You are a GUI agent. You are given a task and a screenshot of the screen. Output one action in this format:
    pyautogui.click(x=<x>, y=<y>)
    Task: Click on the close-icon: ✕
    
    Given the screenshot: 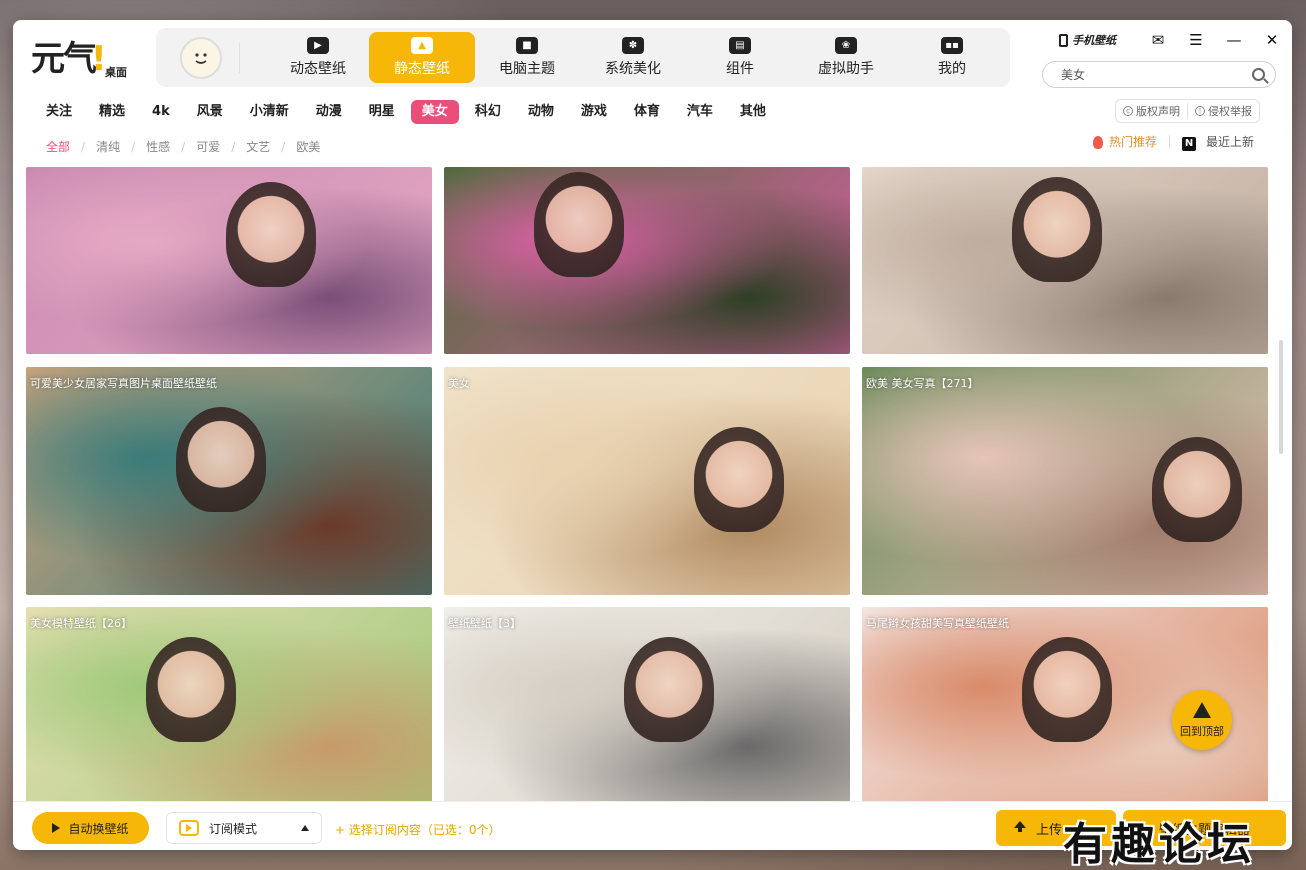 What is the action you would take?
    pyautogui.click(x=1272, y=40)
    